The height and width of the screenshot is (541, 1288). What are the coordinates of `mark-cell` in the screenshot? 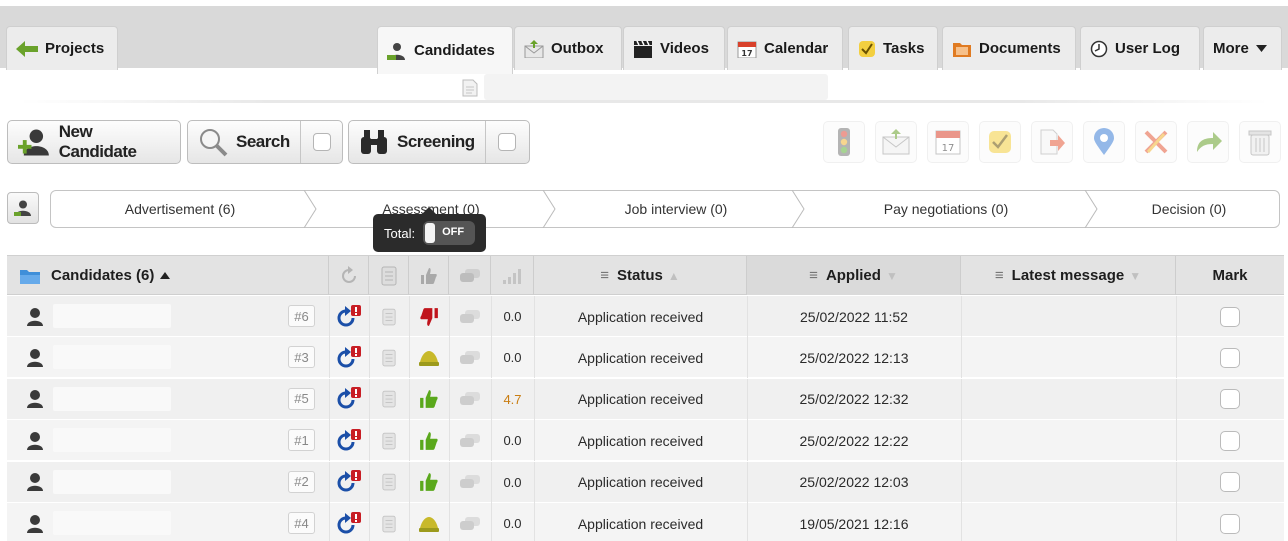 It's located at (1230, 440).